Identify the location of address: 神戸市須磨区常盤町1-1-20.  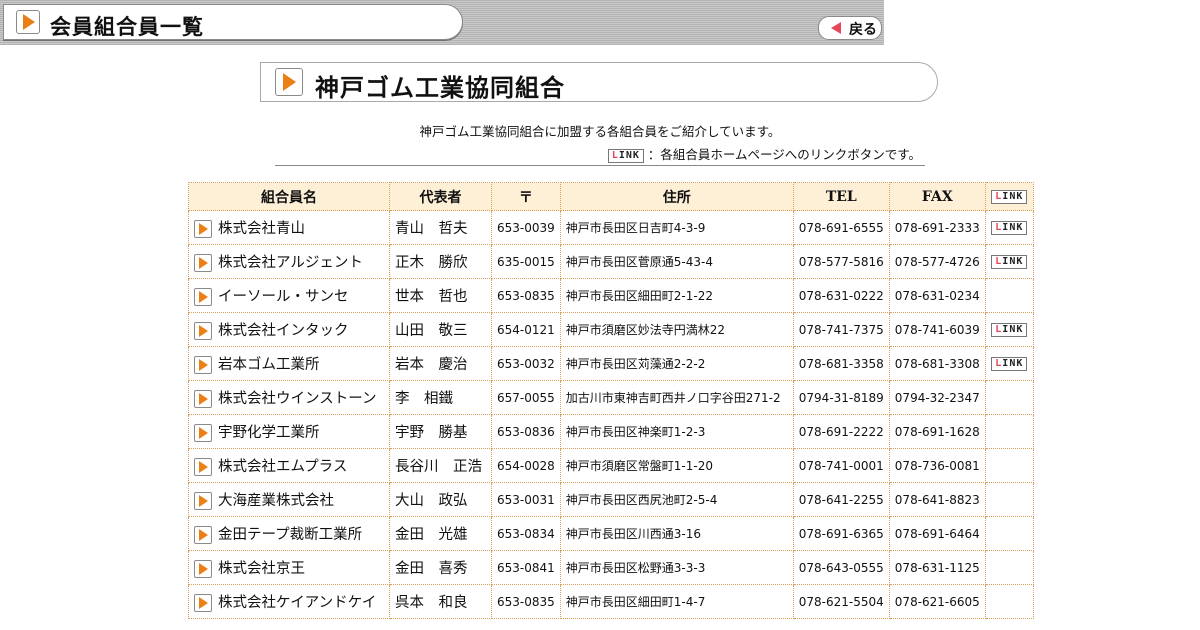
(676, 465).